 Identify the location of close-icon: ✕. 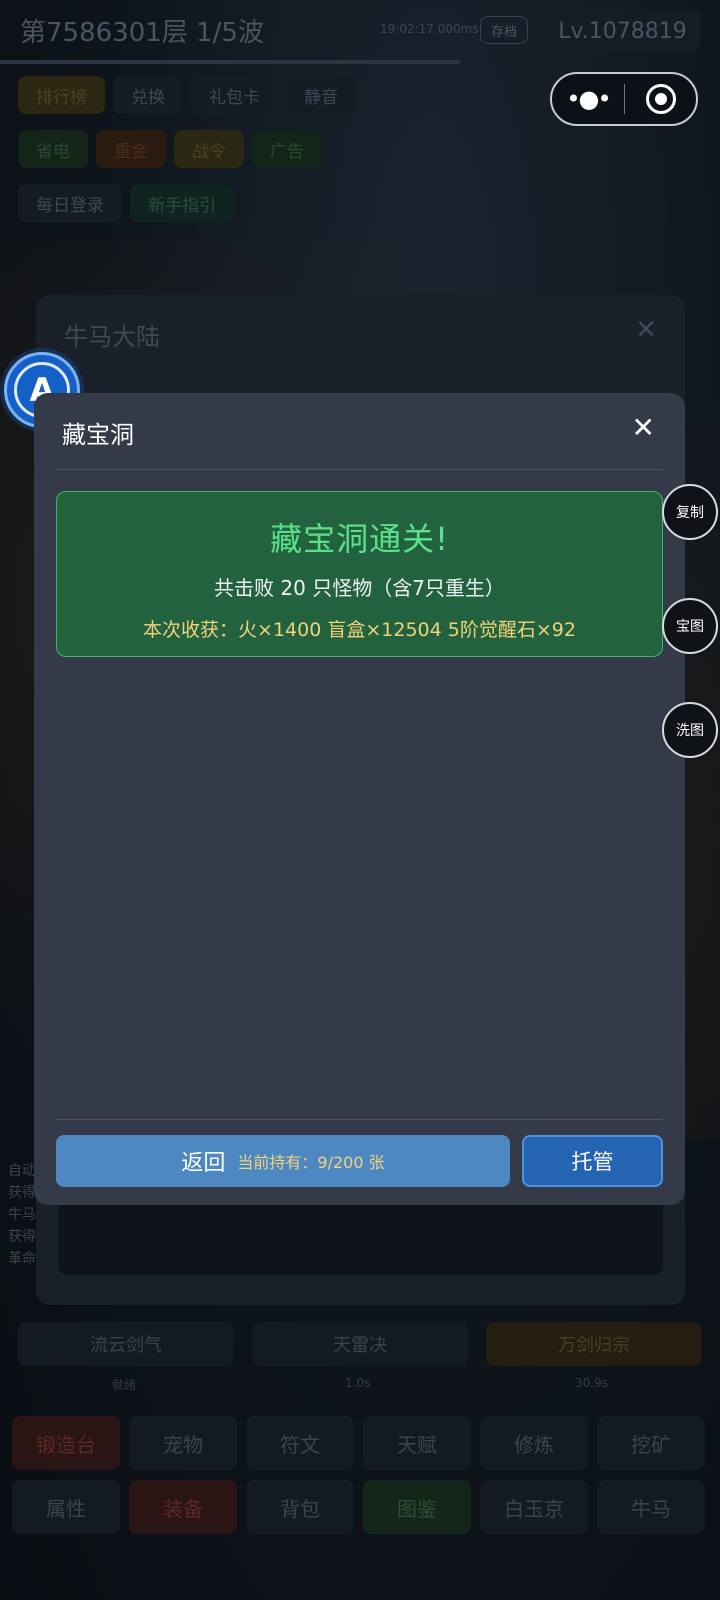
(643, 427).